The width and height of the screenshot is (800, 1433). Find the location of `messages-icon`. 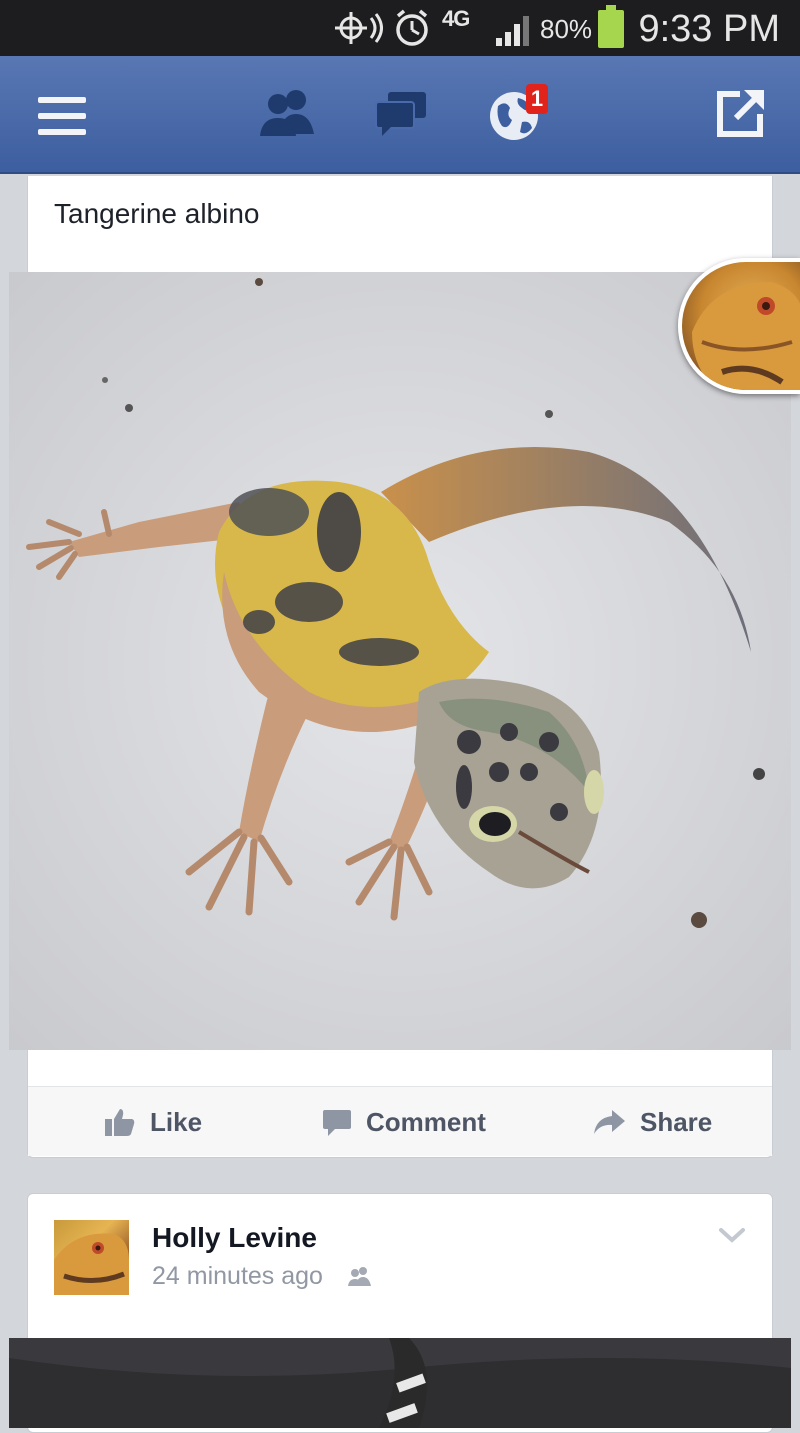

messages-icon is located at coordinates (401, 114).